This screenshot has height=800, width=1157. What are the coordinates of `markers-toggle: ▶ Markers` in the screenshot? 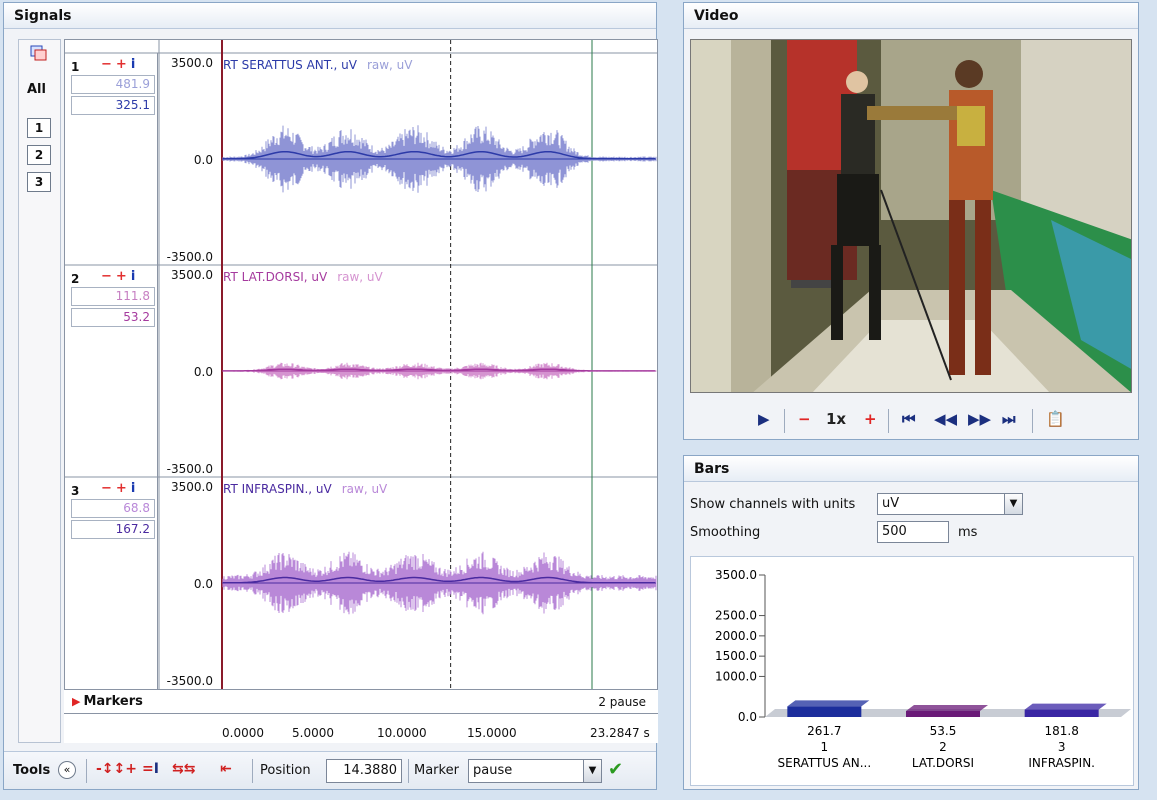 It's located at (107, 701).